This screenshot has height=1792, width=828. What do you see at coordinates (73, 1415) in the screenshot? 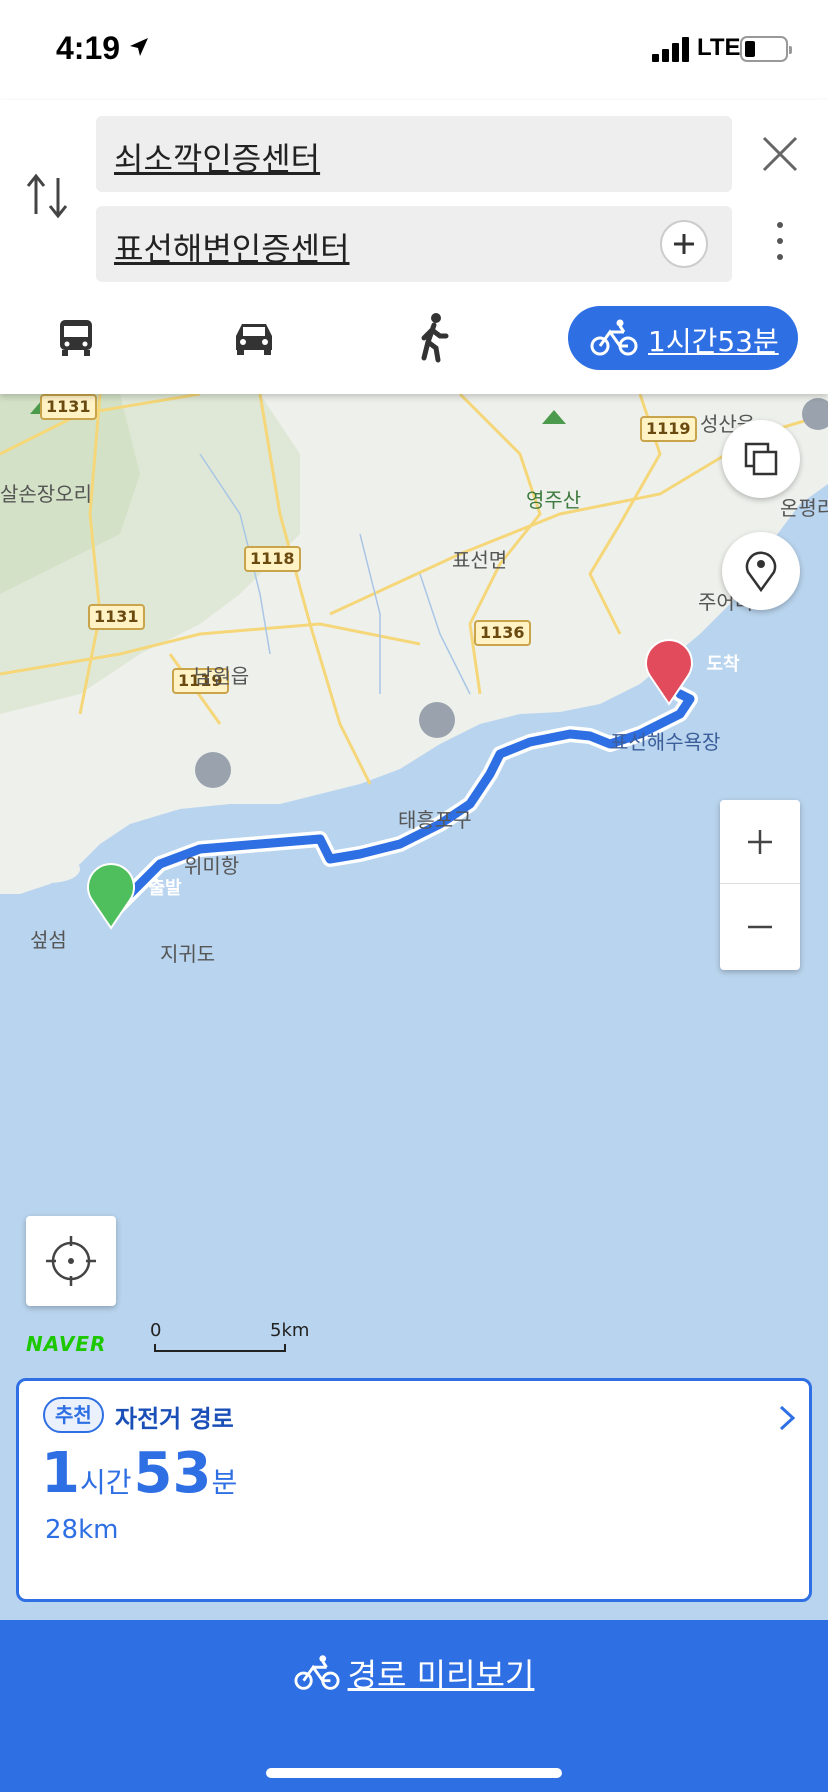
I see `recommended-badge: 추천` at bounding box center [73, 1415].